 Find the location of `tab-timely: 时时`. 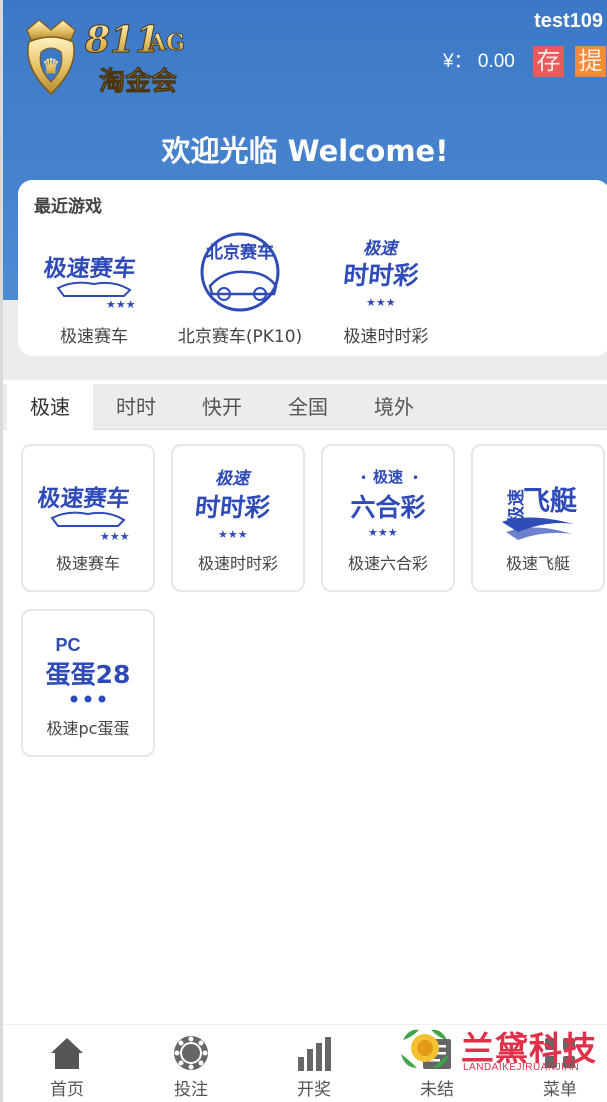

tab-timely: 时时 is located at coordinates (136, 407).